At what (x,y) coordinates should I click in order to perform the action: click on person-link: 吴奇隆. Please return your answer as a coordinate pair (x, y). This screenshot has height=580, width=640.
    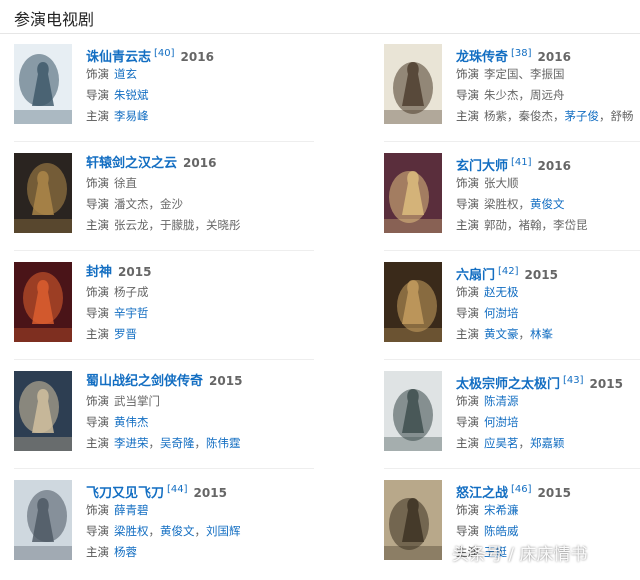
    Looking at the image, I should click on (177, 443).